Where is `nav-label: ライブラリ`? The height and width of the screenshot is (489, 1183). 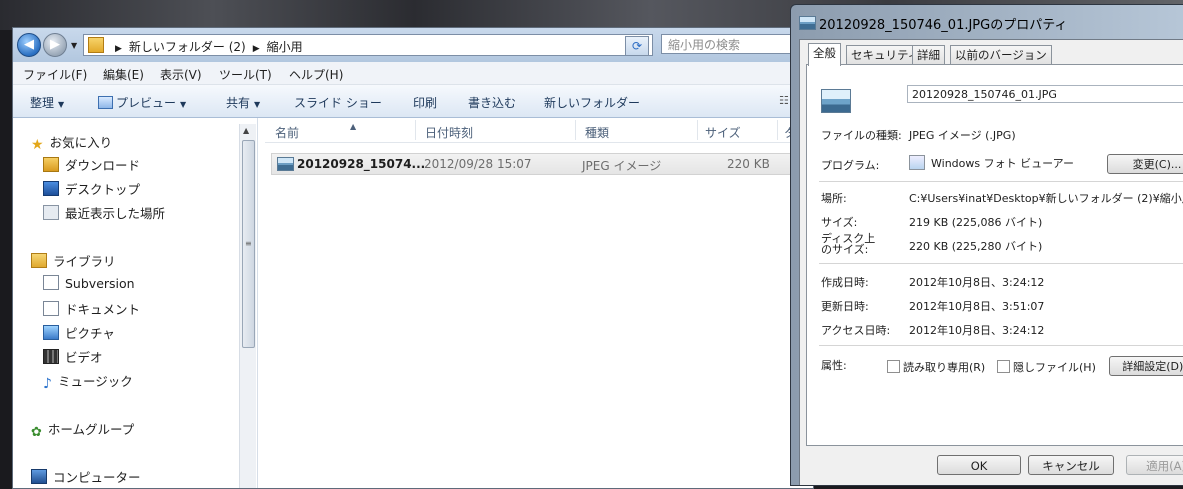 nav-label: ライブラリ is located at coordinates (84, 261).